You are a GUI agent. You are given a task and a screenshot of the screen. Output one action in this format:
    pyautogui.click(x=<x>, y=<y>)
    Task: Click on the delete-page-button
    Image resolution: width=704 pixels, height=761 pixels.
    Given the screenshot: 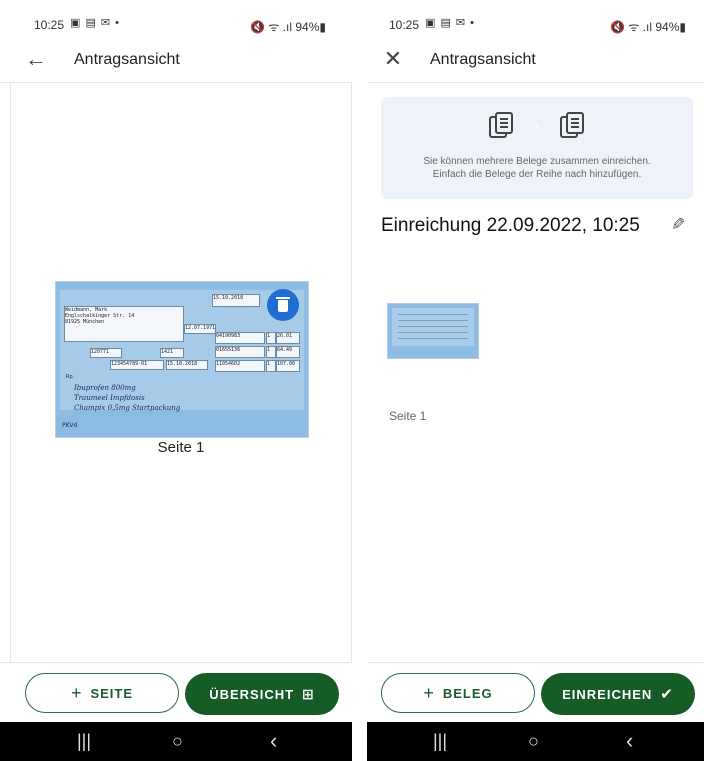 What is the action you would take?
    pyautogui.click(x=283, y=305)
    